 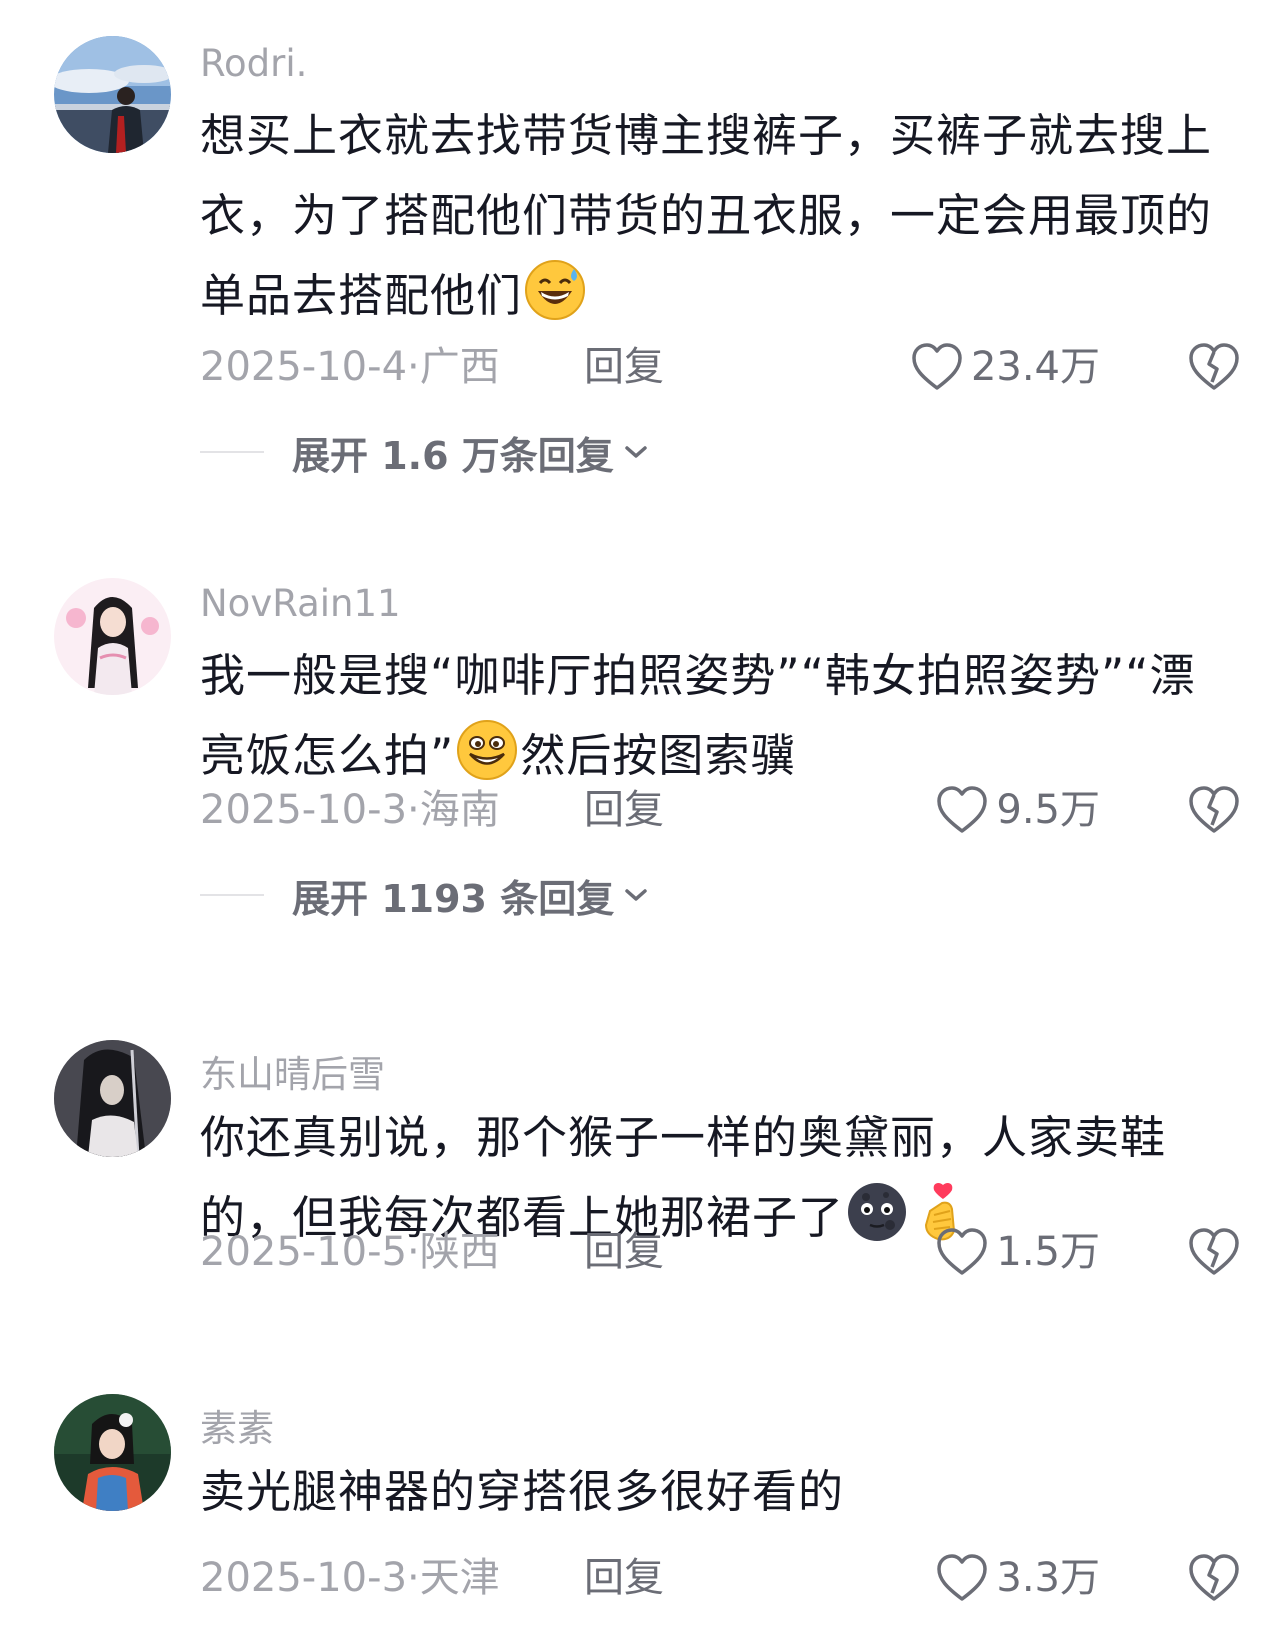 I want to click on like-button: 23.4万, so click(x=1005, y=367).